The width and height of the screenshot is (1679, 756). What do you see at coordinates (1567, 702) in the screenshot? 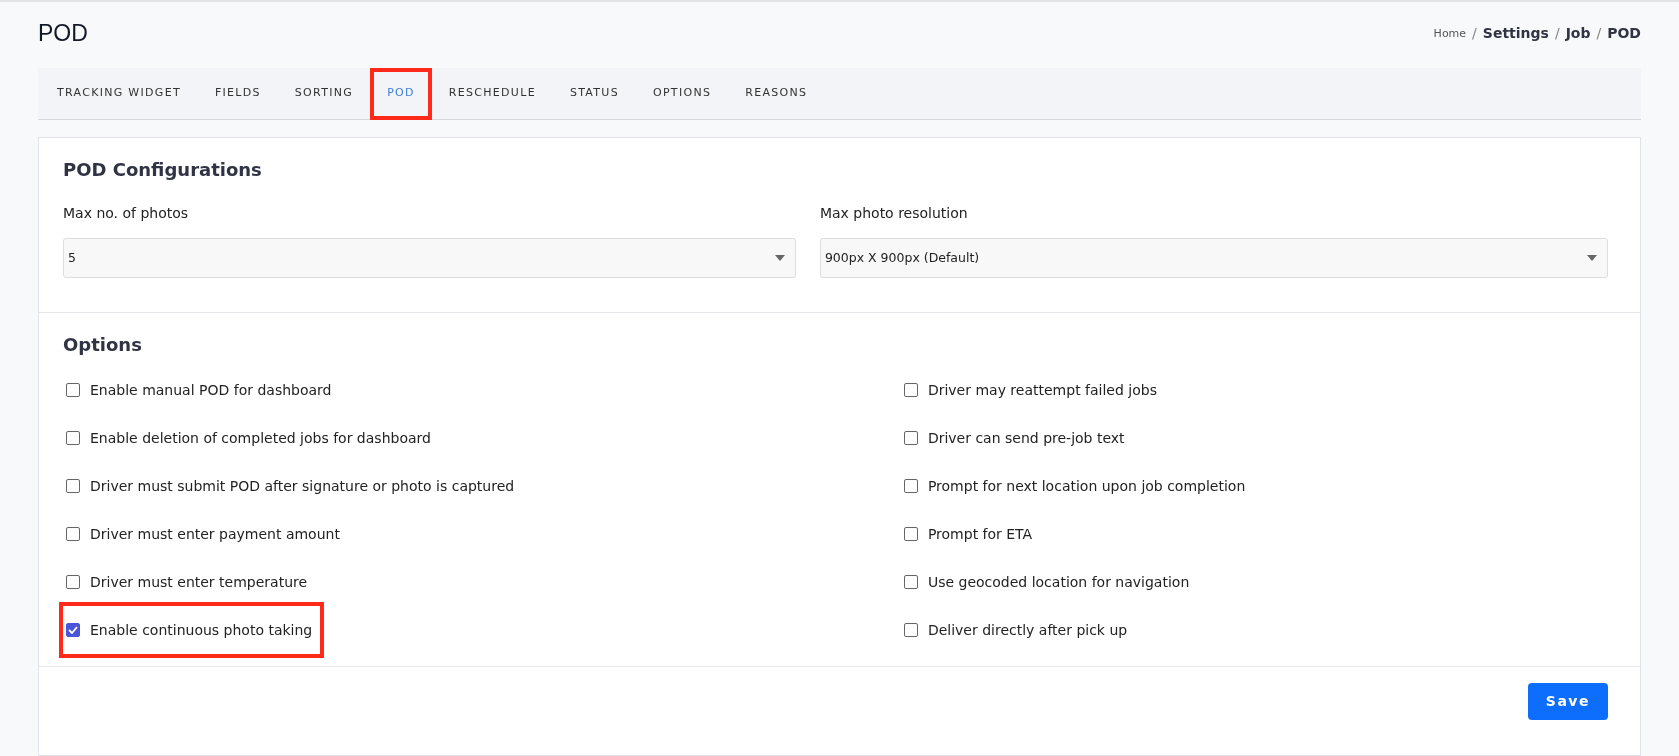
I see `save-button: Save` at bounding box center [1567, 702].